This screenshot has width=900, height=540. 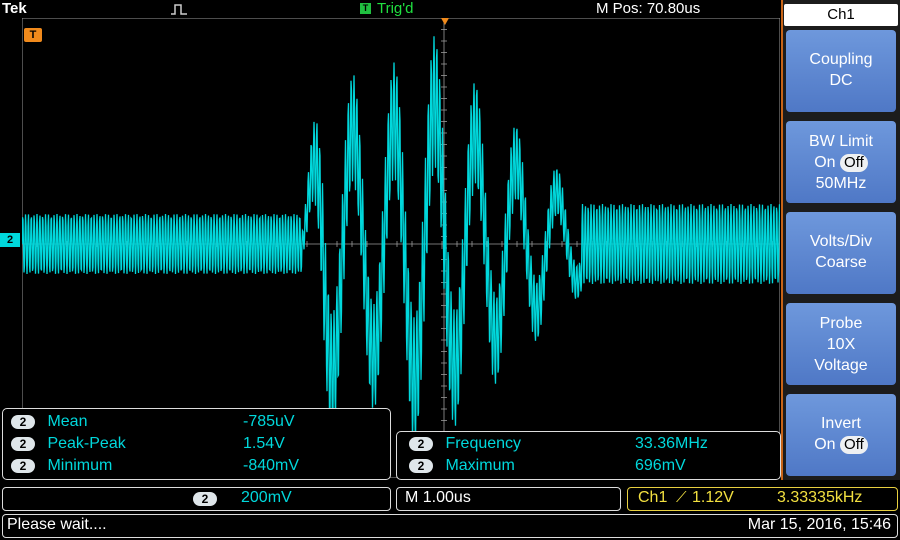 I want to click on measurement-value: 696mV, so click(x=660, y=465).